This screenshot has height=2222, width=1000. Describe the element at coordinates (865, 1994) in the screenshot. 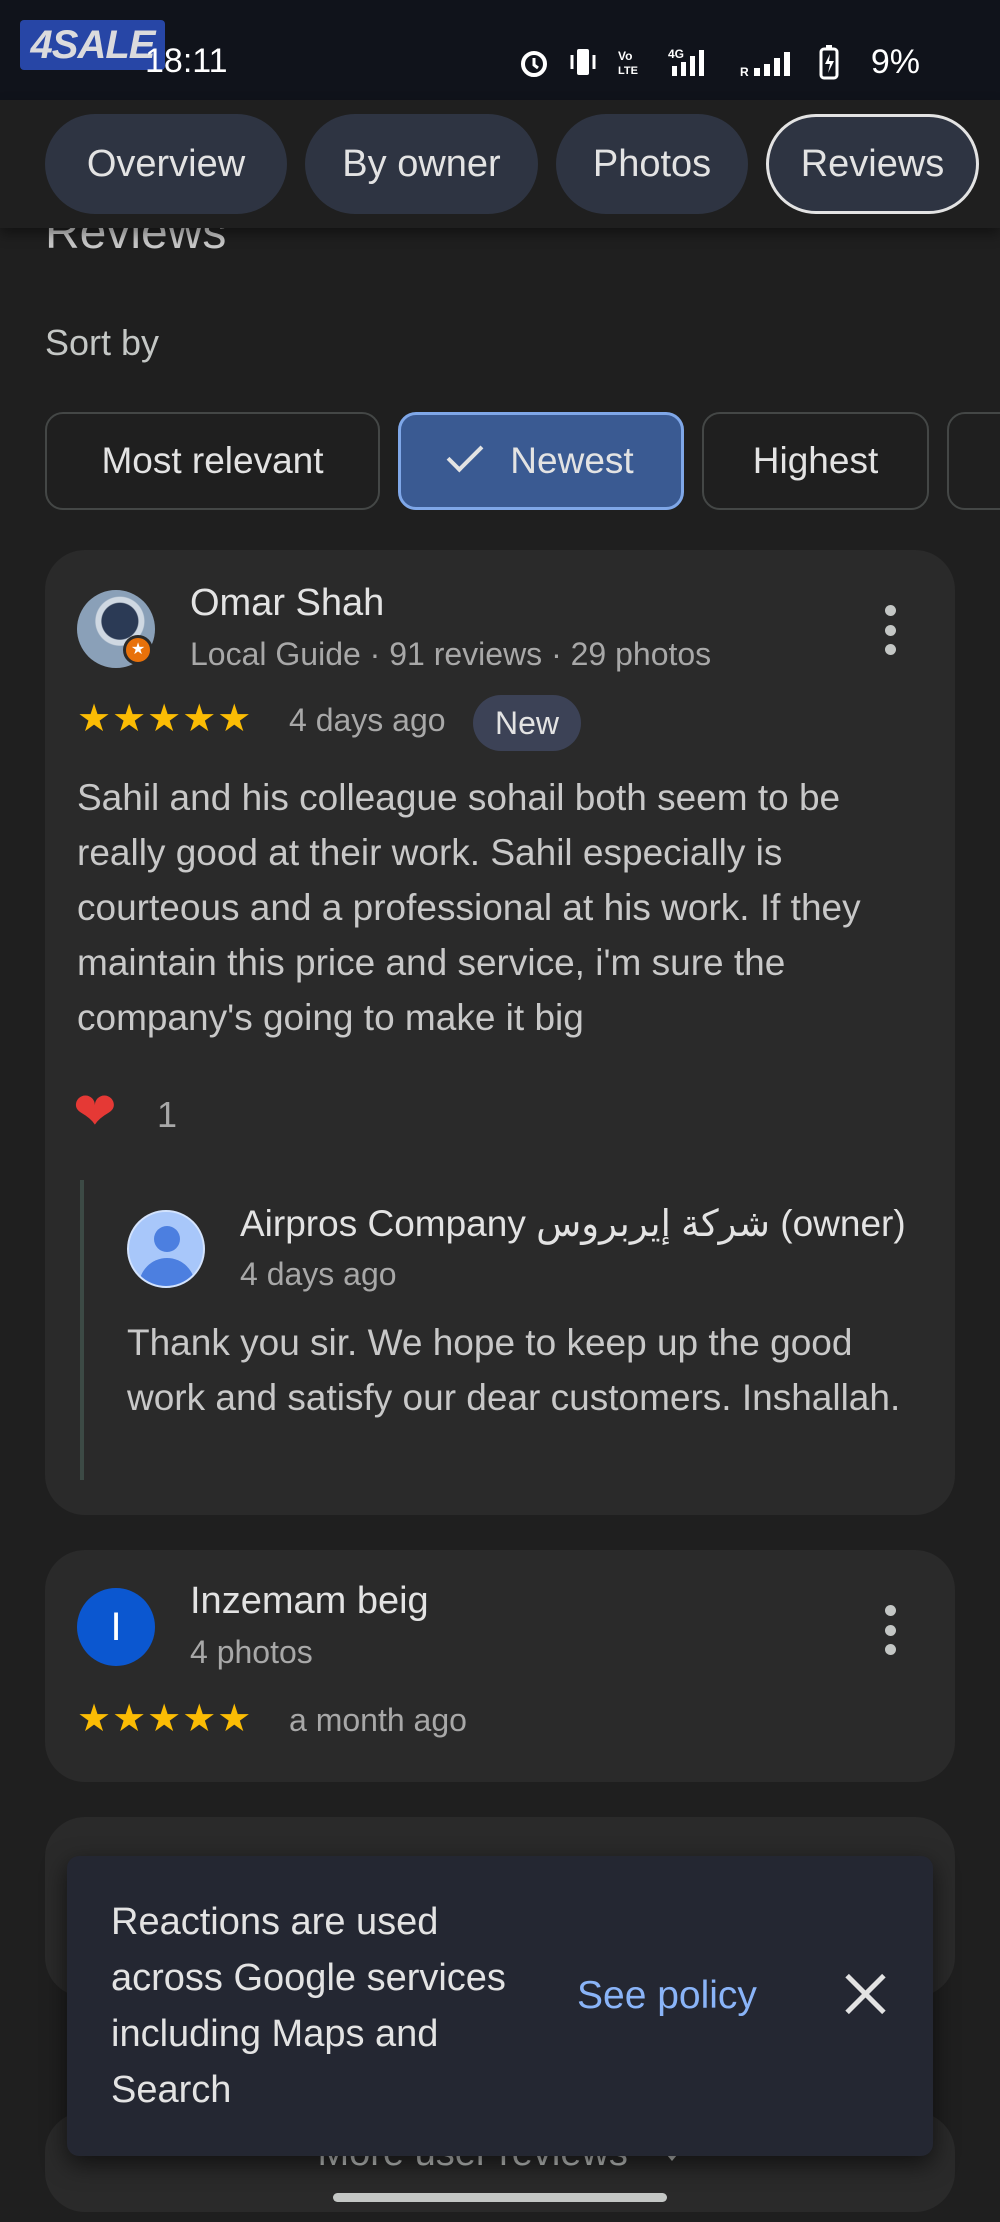

I see `close-icon` at that location.